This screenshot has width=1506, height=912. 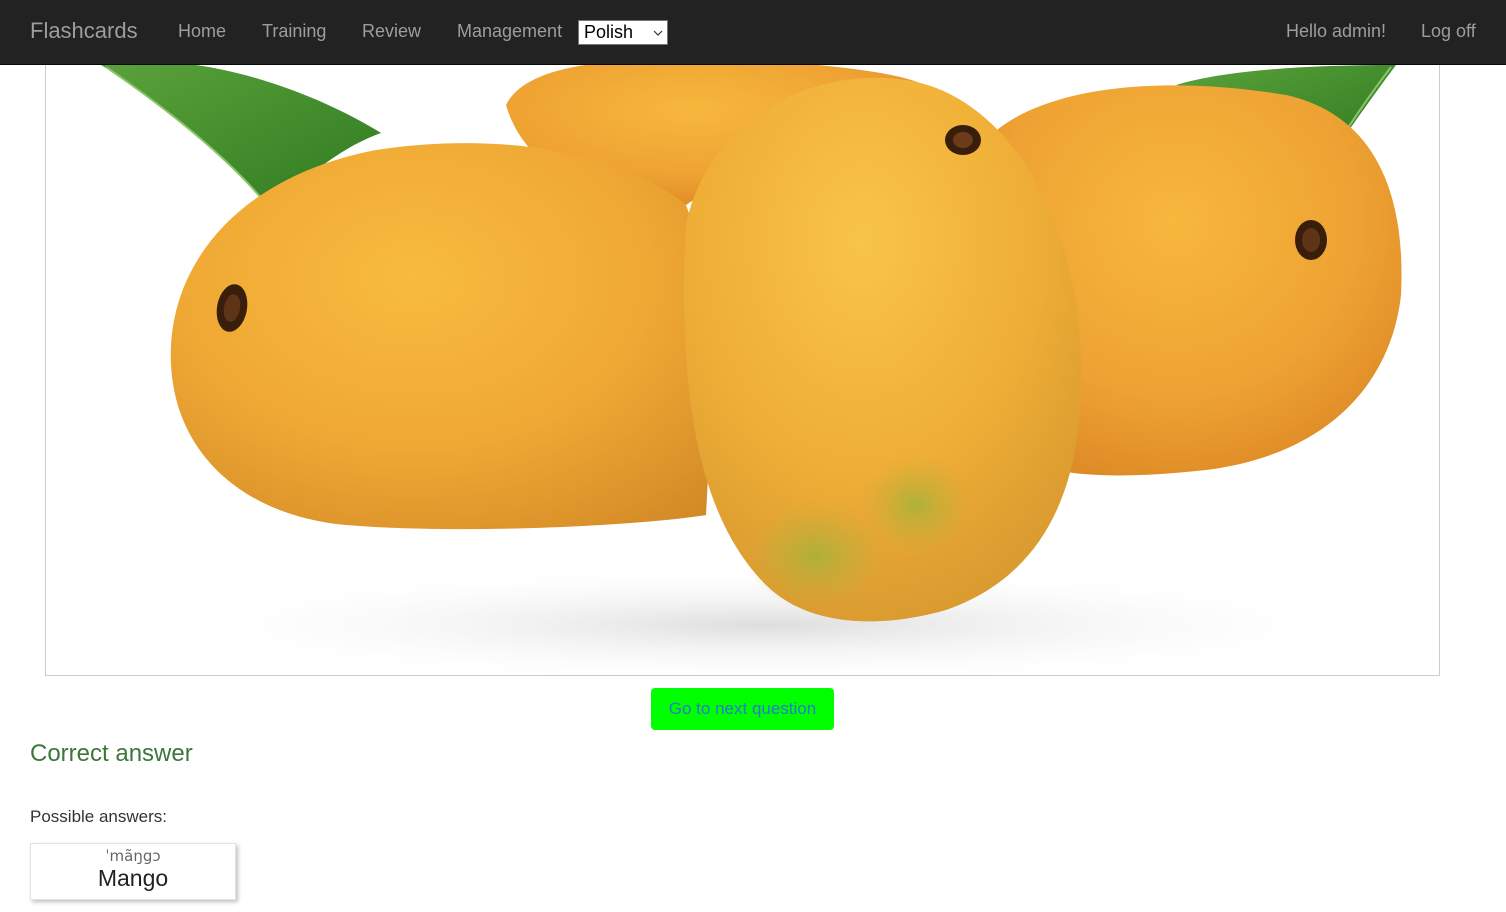 What do you see at coordinates (99, 816) in the screenshot?
I see `possible-answers-label: Possible answers:` at bounding box center [99, 816].